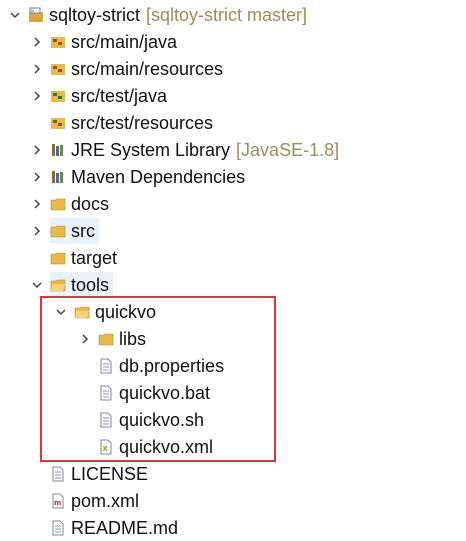  I want to click on tree-row-readme: README.md, so click(114, 528).